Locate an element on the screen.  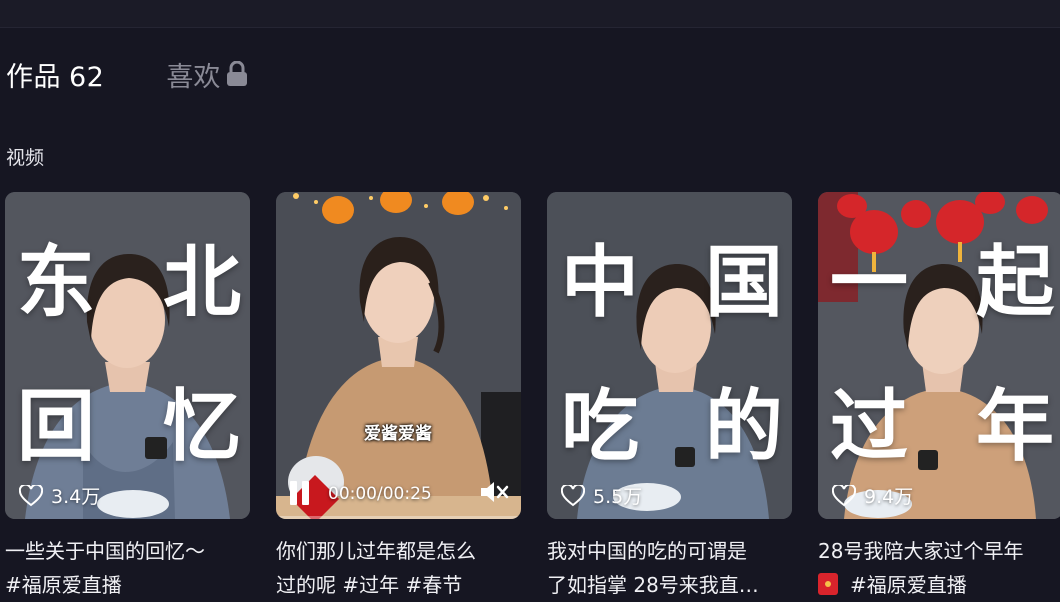
mute-icon is located at coordinates (494, 492).